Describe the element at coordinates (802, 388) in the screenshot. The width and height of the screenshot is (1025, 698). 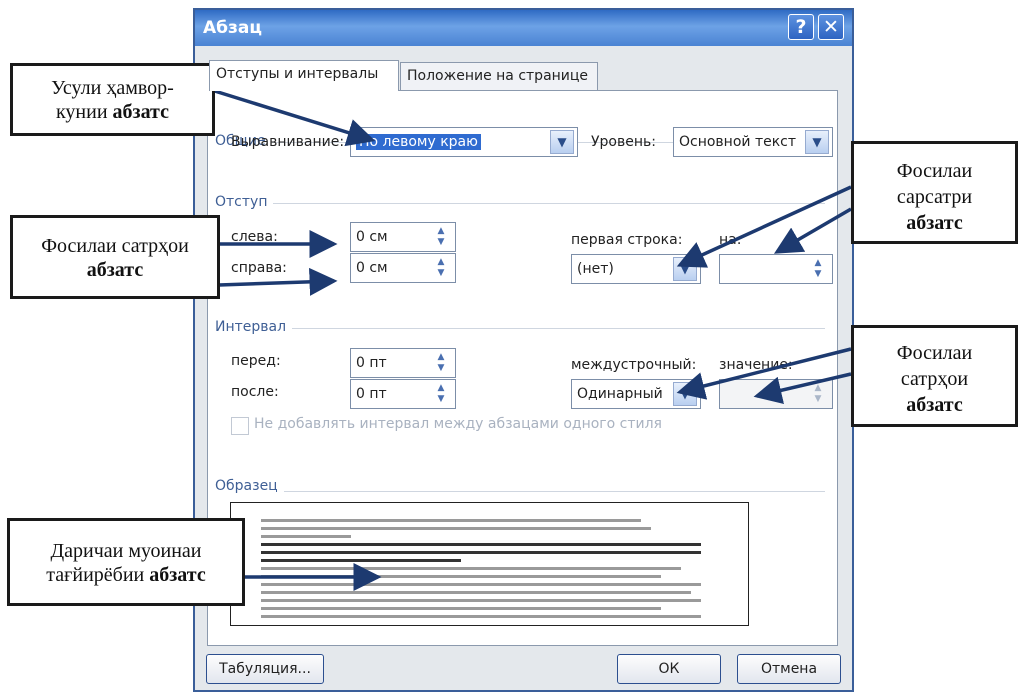
I see `arrow-at` at that location.